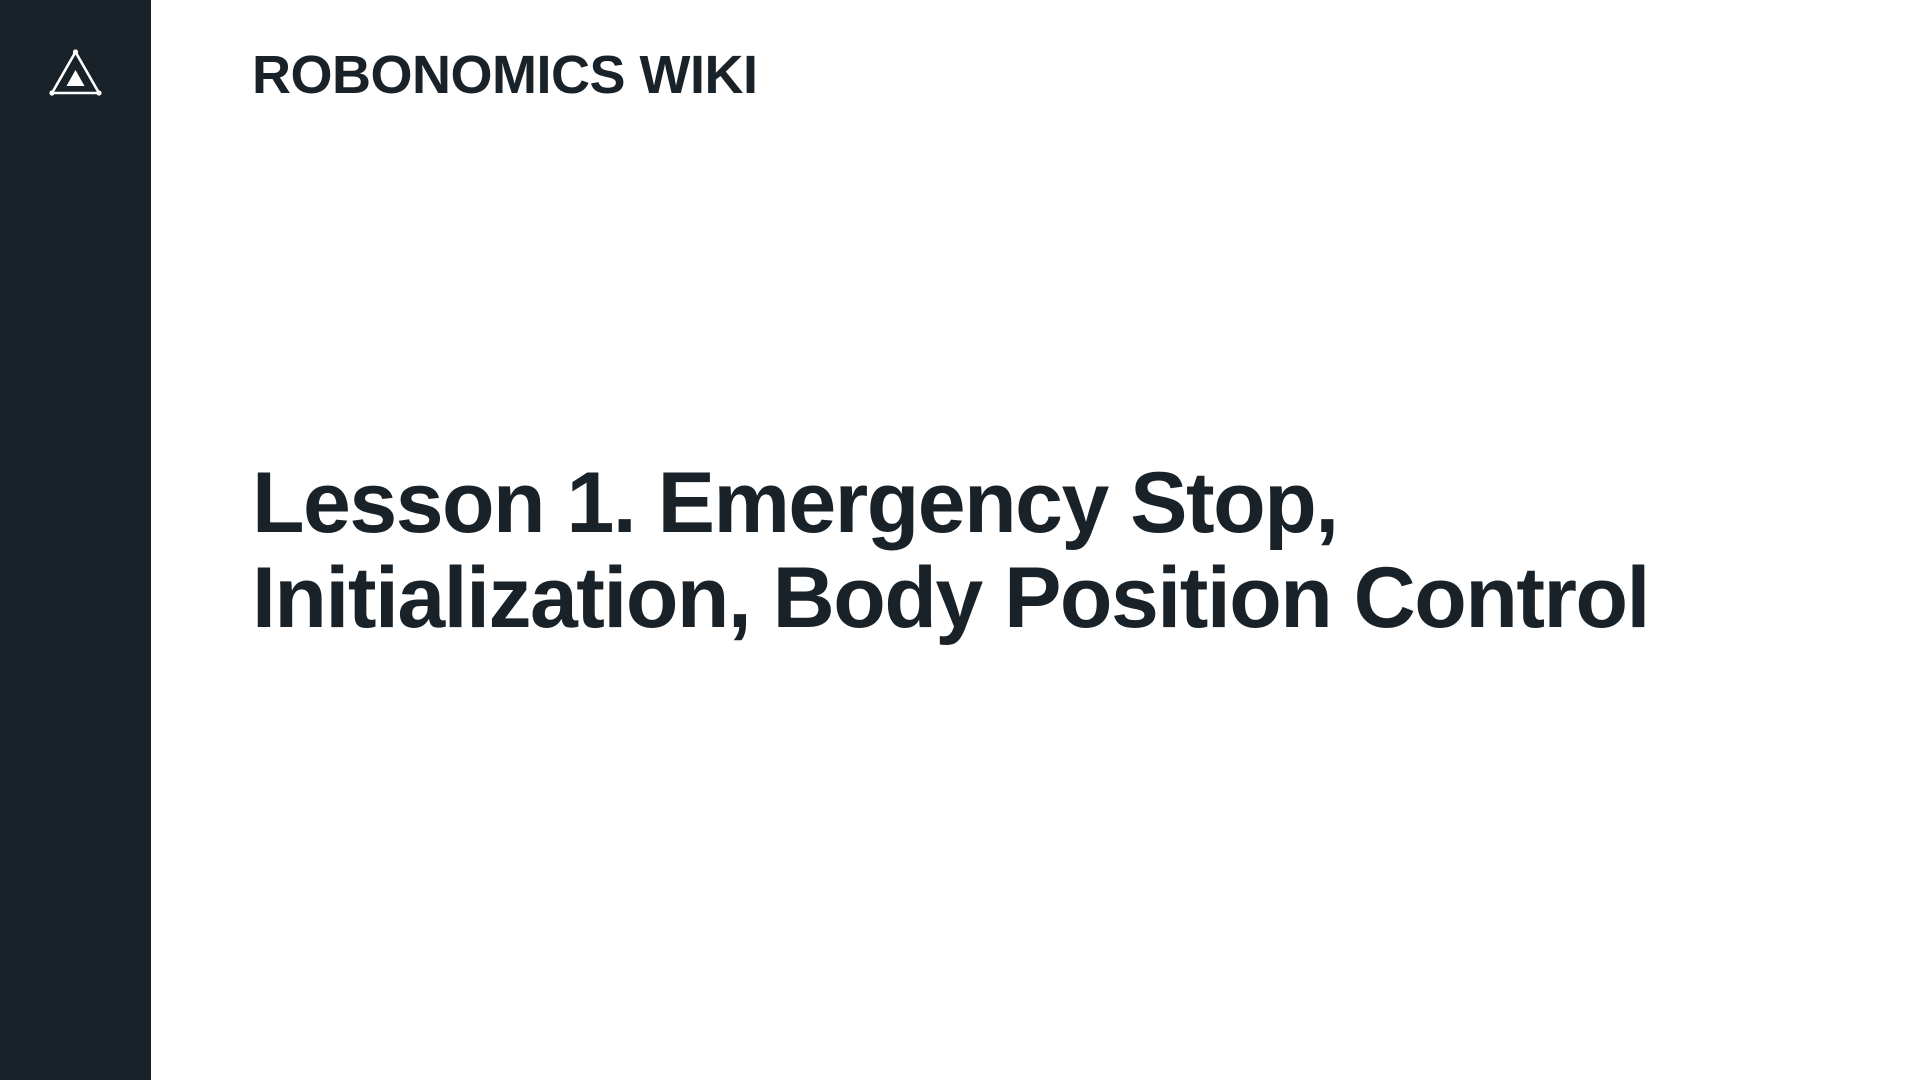  I want to click on triangle-logo-icon, so click(75, 72).